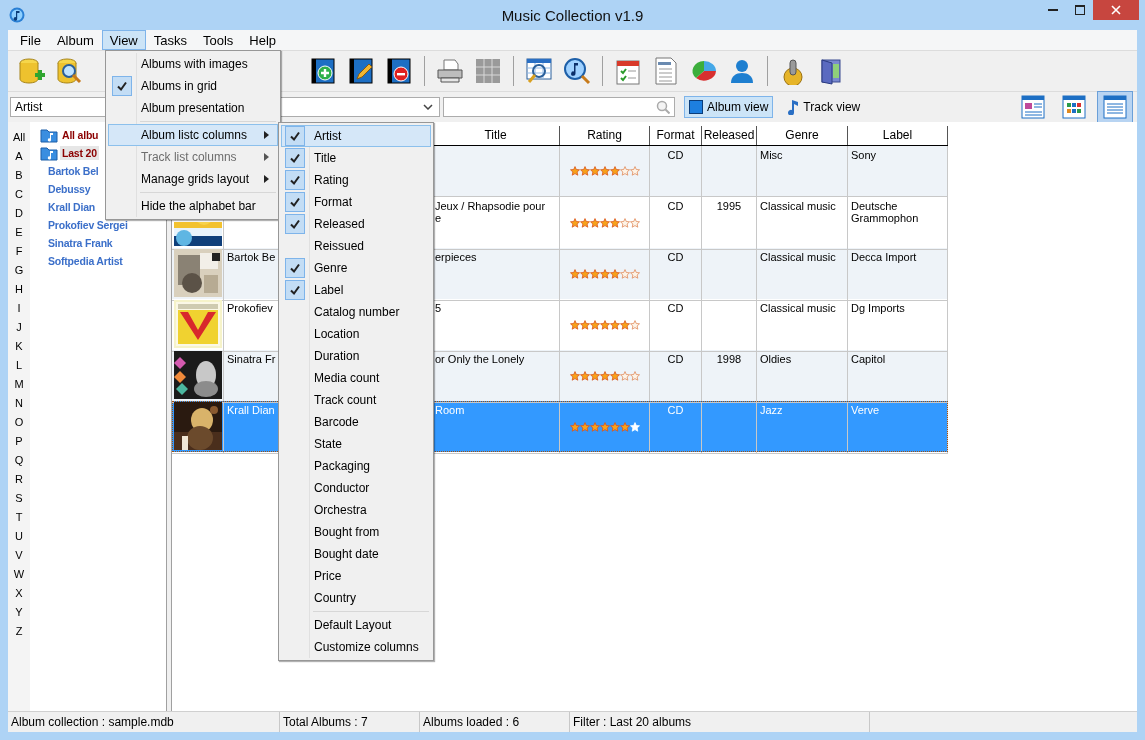  Describe the element at coordinates (19, 497) in the screenshot. I see `letter-link: S` at that location.